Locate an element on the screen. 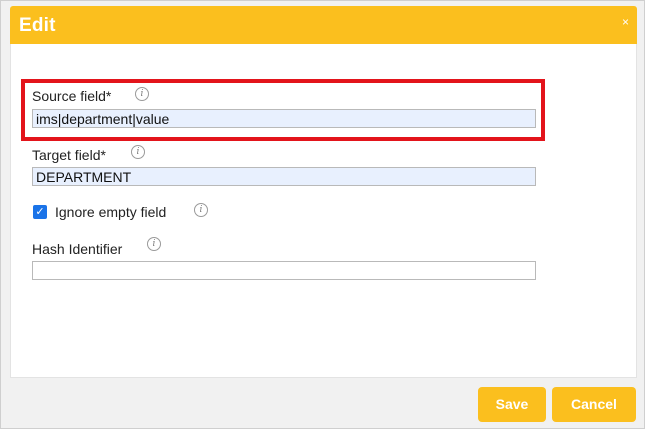  hash-identifier-input is located at coordinates (284, 270).